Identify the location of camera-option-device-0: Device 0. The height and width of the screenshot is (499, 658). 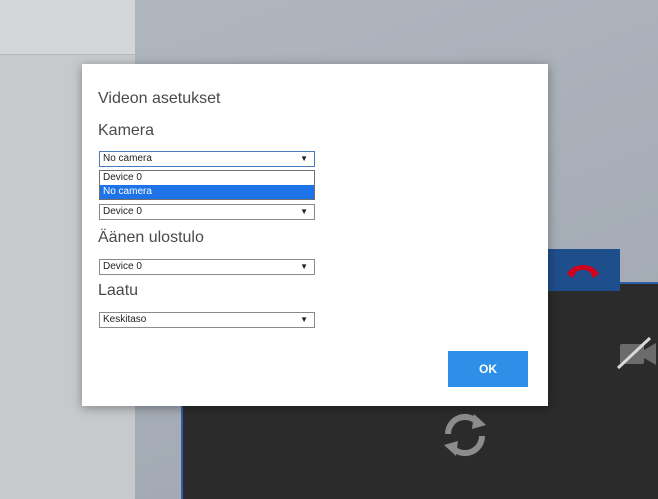
(207, 178).